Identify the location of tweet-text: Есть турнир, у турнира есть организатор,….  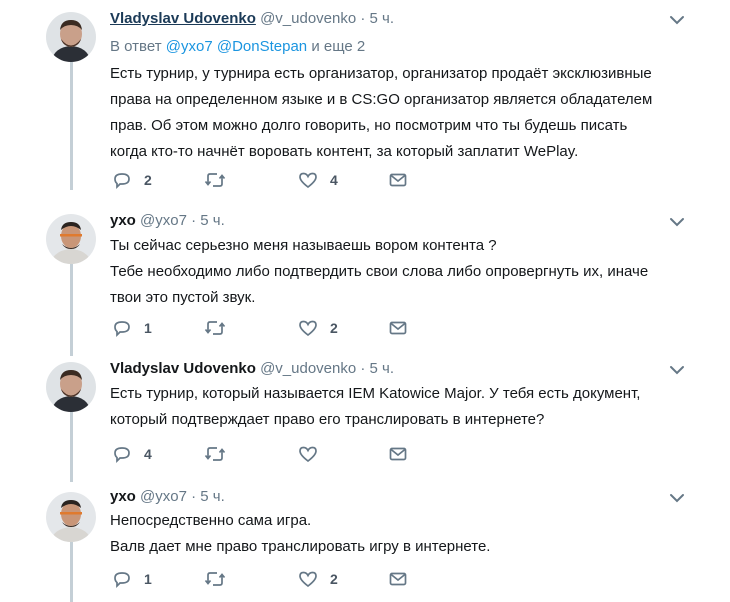
(405, 113).